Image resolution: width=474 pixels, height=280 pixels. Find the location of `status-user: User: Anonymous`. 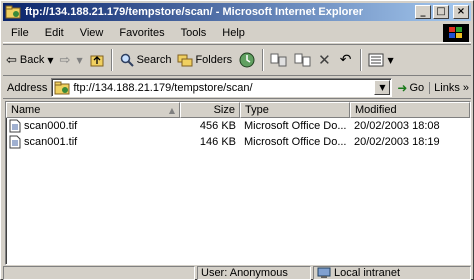

status-user: User: Anonymous is located at coordinates (254, 273).